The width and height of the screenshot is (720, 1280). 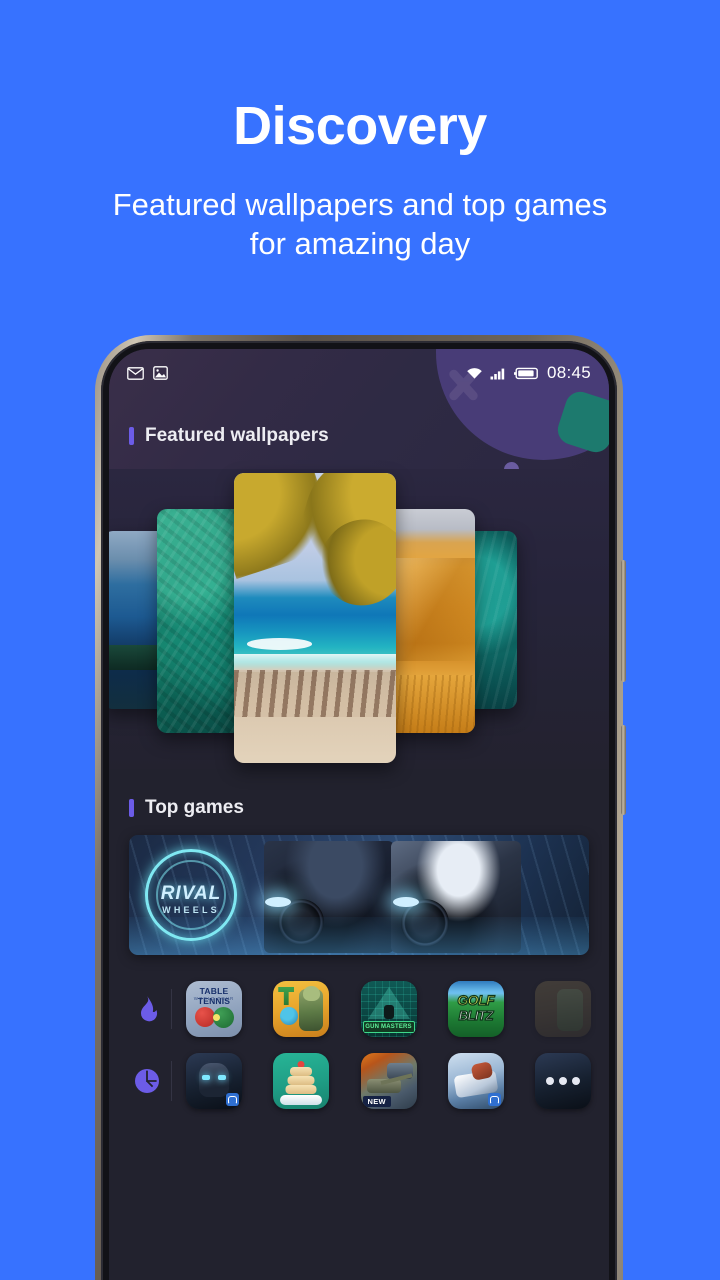 What do you see at coordinates (191, 910) in the screenshot?
I see `banner-game-subtitle: WHEELS` at bounding box center [191, 910].